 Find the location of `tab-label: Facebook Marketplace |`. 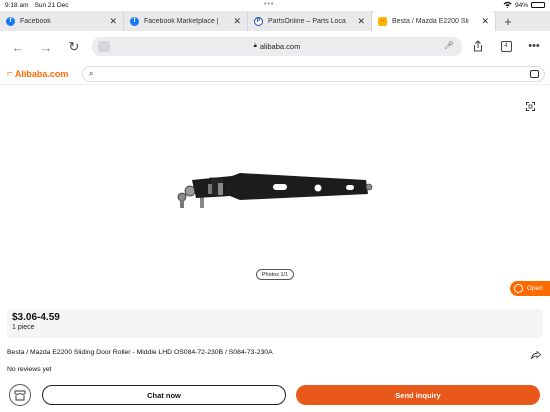

tab-label: Facebook Marketplace | is located at coordinates (181, 21).